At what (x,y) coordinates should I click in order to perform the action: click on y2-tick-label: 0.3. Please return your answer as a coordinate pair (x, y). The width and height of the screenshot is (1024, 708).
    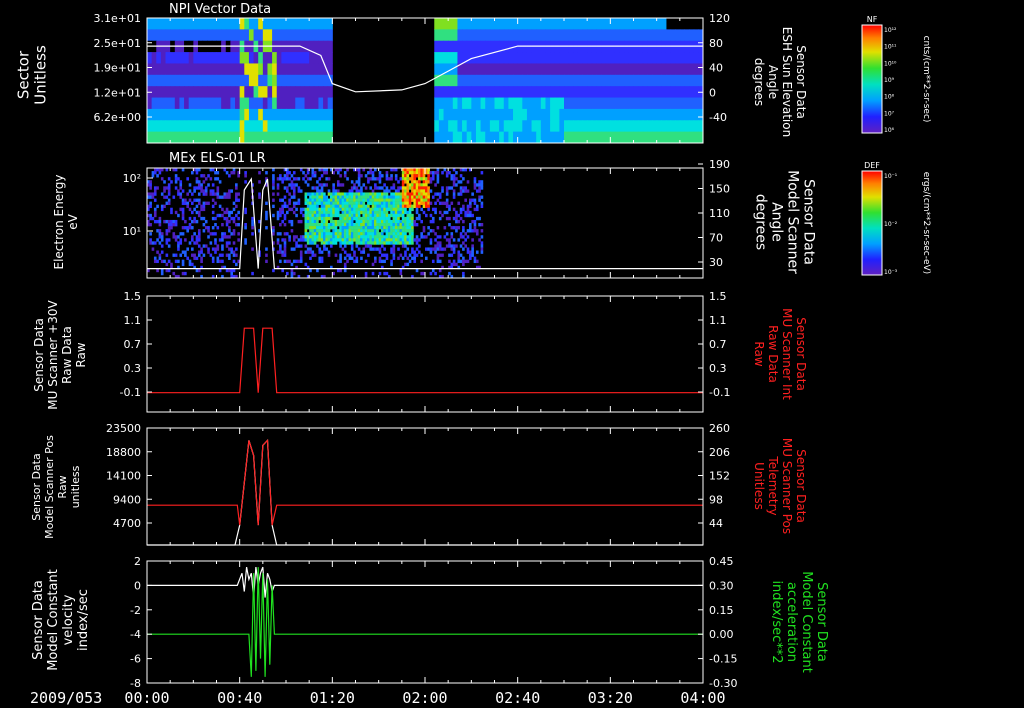
    Looking at the image, I should click on (718, 368).